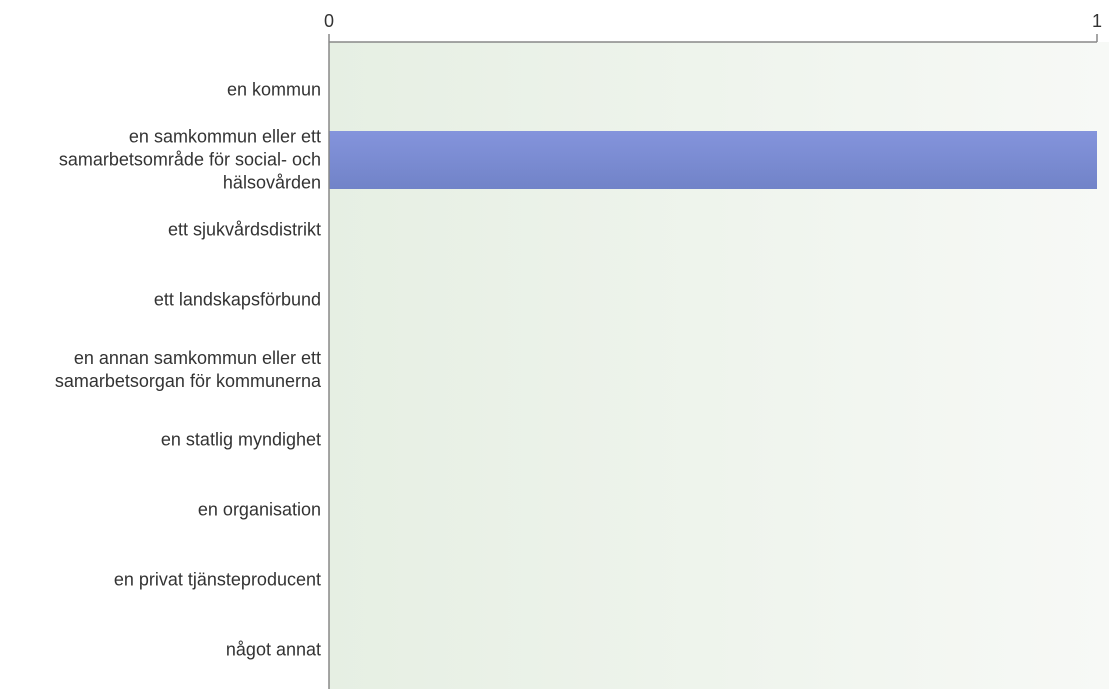 This screenshot has height=689, width=1120. What do you see at coordinates (240, 439) in the screenshot?
I see `category-label-line: en statlig myndighet` at bounding box center [240, 439].